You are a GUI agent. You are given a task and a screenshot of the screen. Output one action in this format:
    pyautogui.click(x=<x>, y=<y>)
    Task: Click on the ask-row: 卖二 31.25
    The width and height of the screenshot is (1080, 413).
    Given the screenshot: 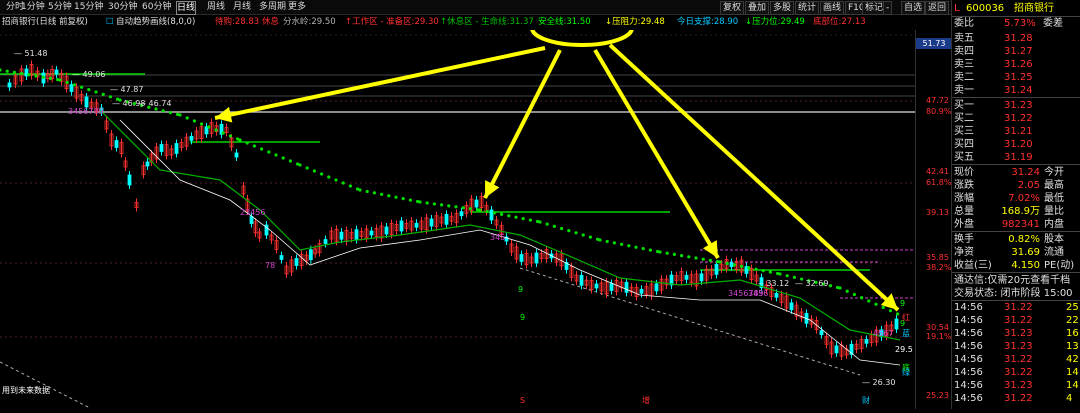 What is the action you would take?
    pyautogui.click(x=1016, y=77)
    